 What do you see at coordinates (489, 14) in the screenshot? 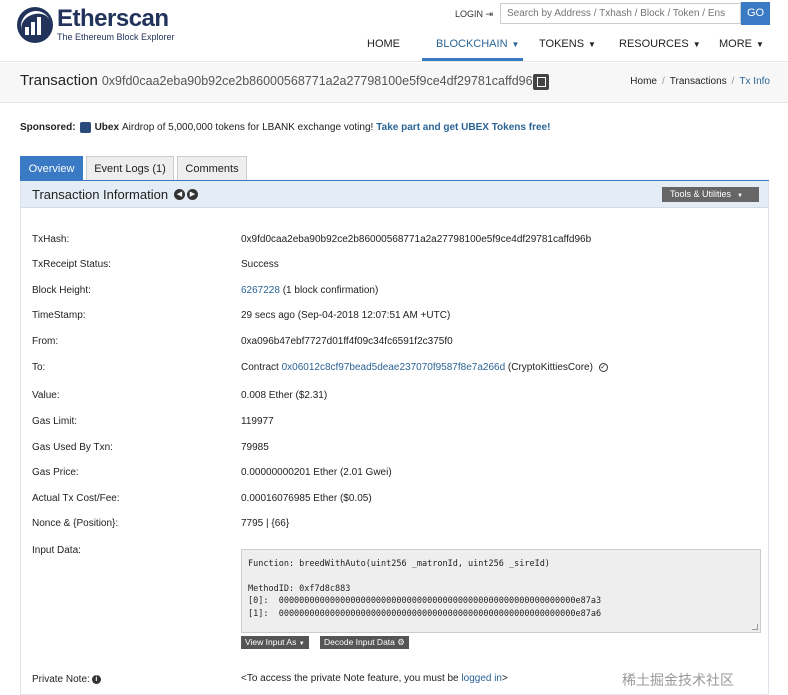
I see `login-icon: ⇥` at bounding box center [489, 14].